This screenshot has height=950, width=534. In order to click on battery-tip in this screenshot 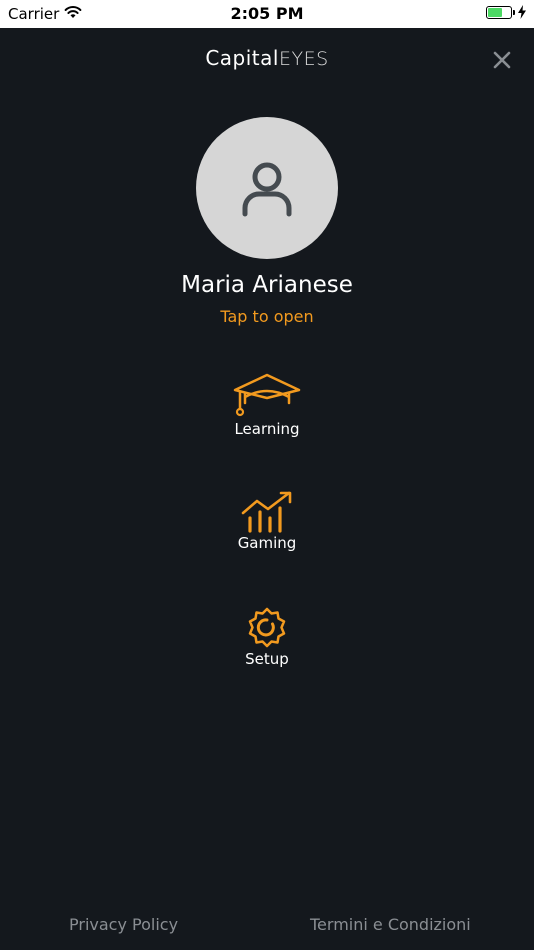, I will do `click(514, 12)`.